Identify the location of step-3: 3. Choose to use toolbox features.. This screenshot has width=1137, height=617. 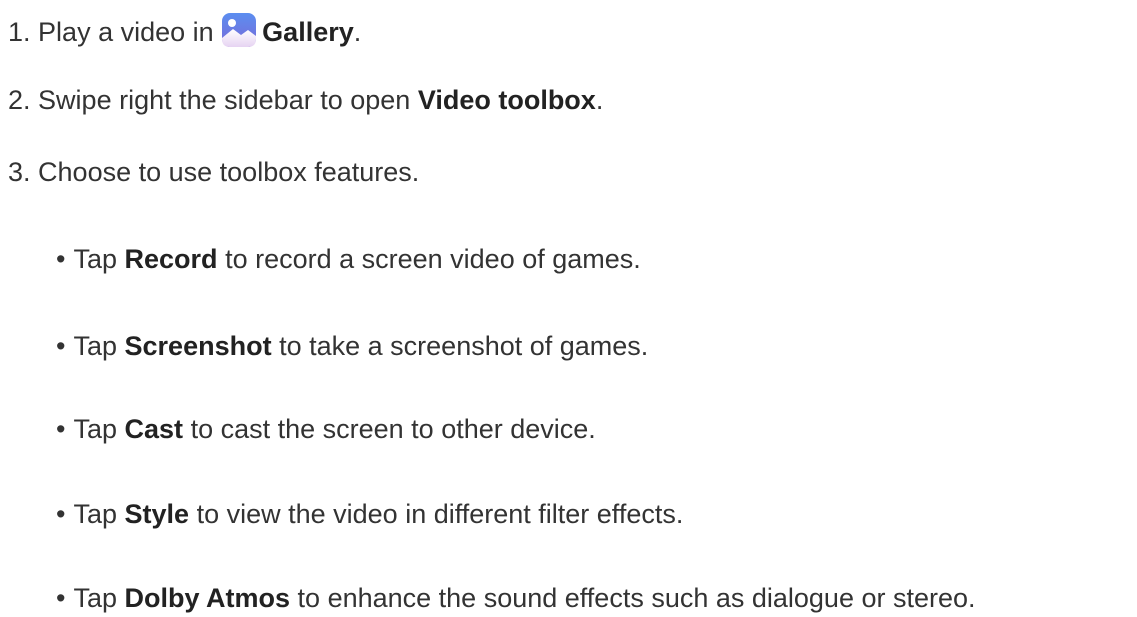
(213, 172).